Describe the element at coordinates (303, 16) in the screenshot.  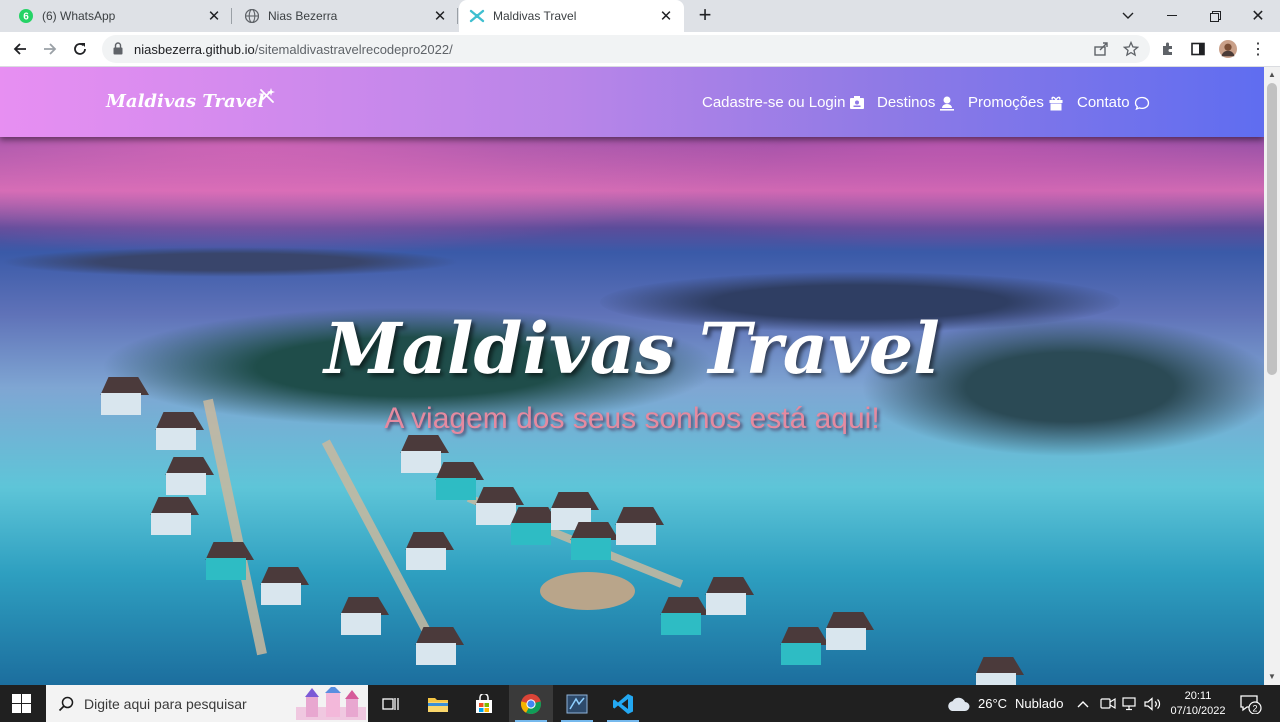
I see `tab-title: Nias Bezerra` at that location.